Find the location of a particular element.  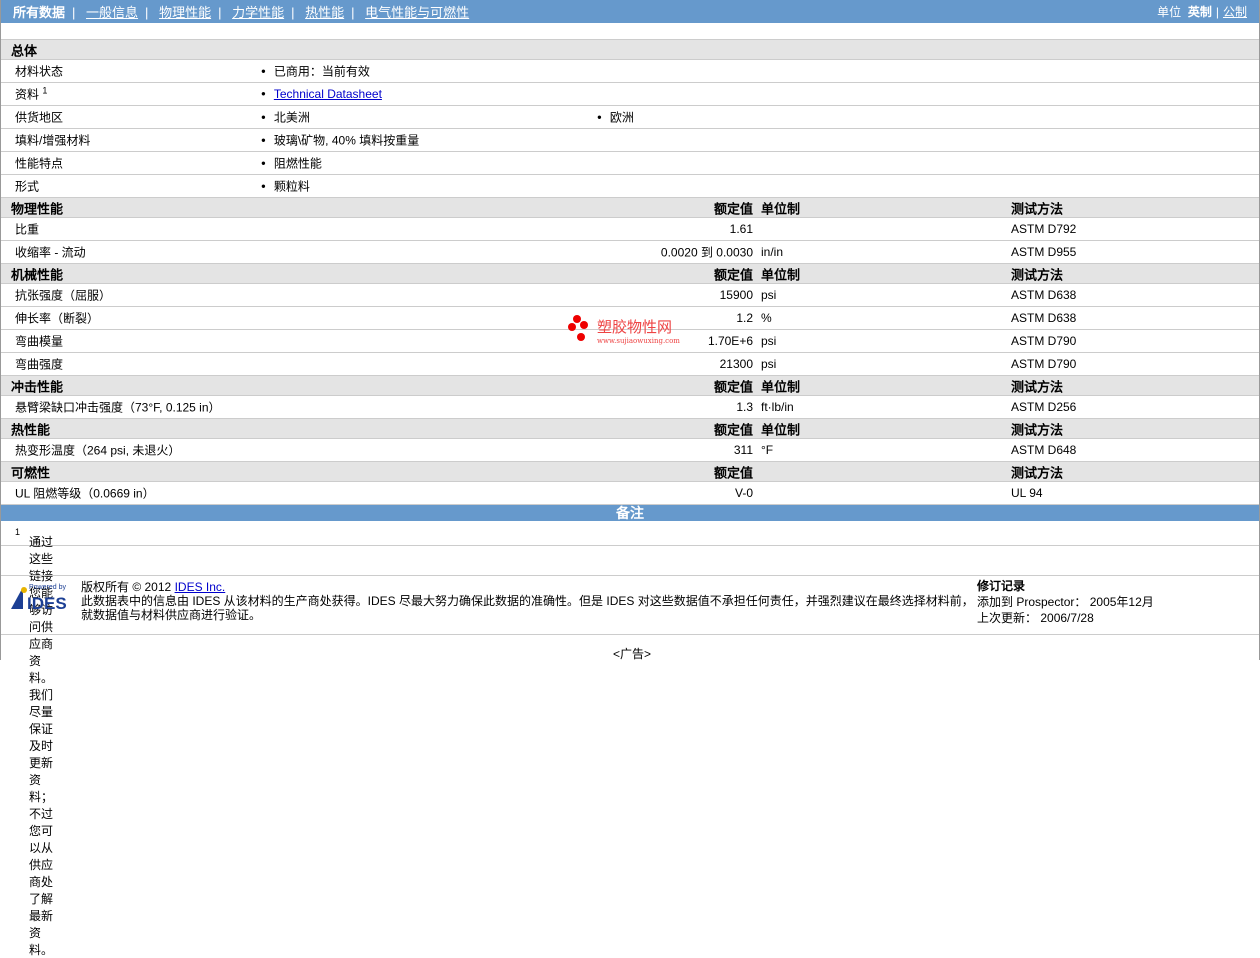

table-row: 材料状态 已商用：当前有效 is located at coordinates (630, 71).